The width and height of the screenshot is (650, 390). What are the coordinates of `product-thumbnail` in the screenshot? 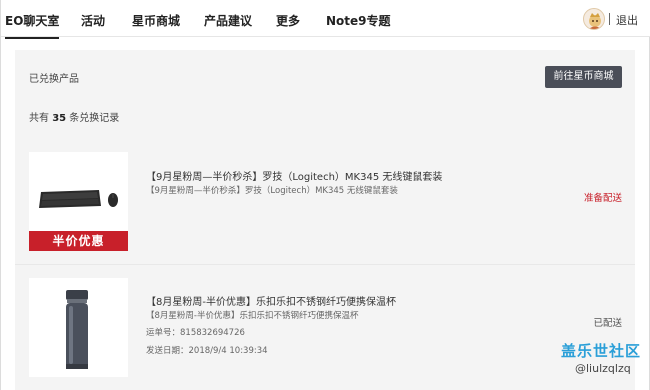 It's located at (78, 327).